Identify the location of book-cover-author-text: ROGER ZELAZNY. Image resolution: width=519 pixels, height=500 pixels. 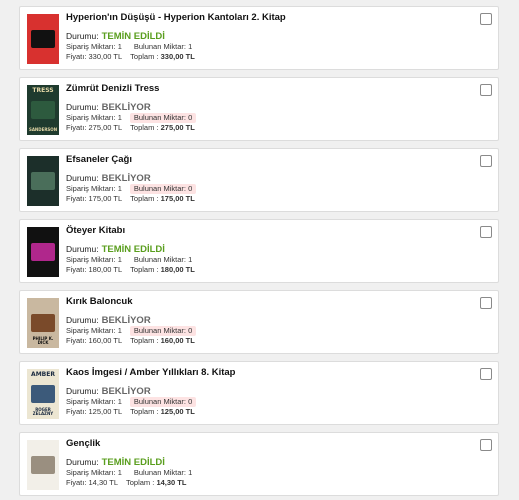
(43, 411).